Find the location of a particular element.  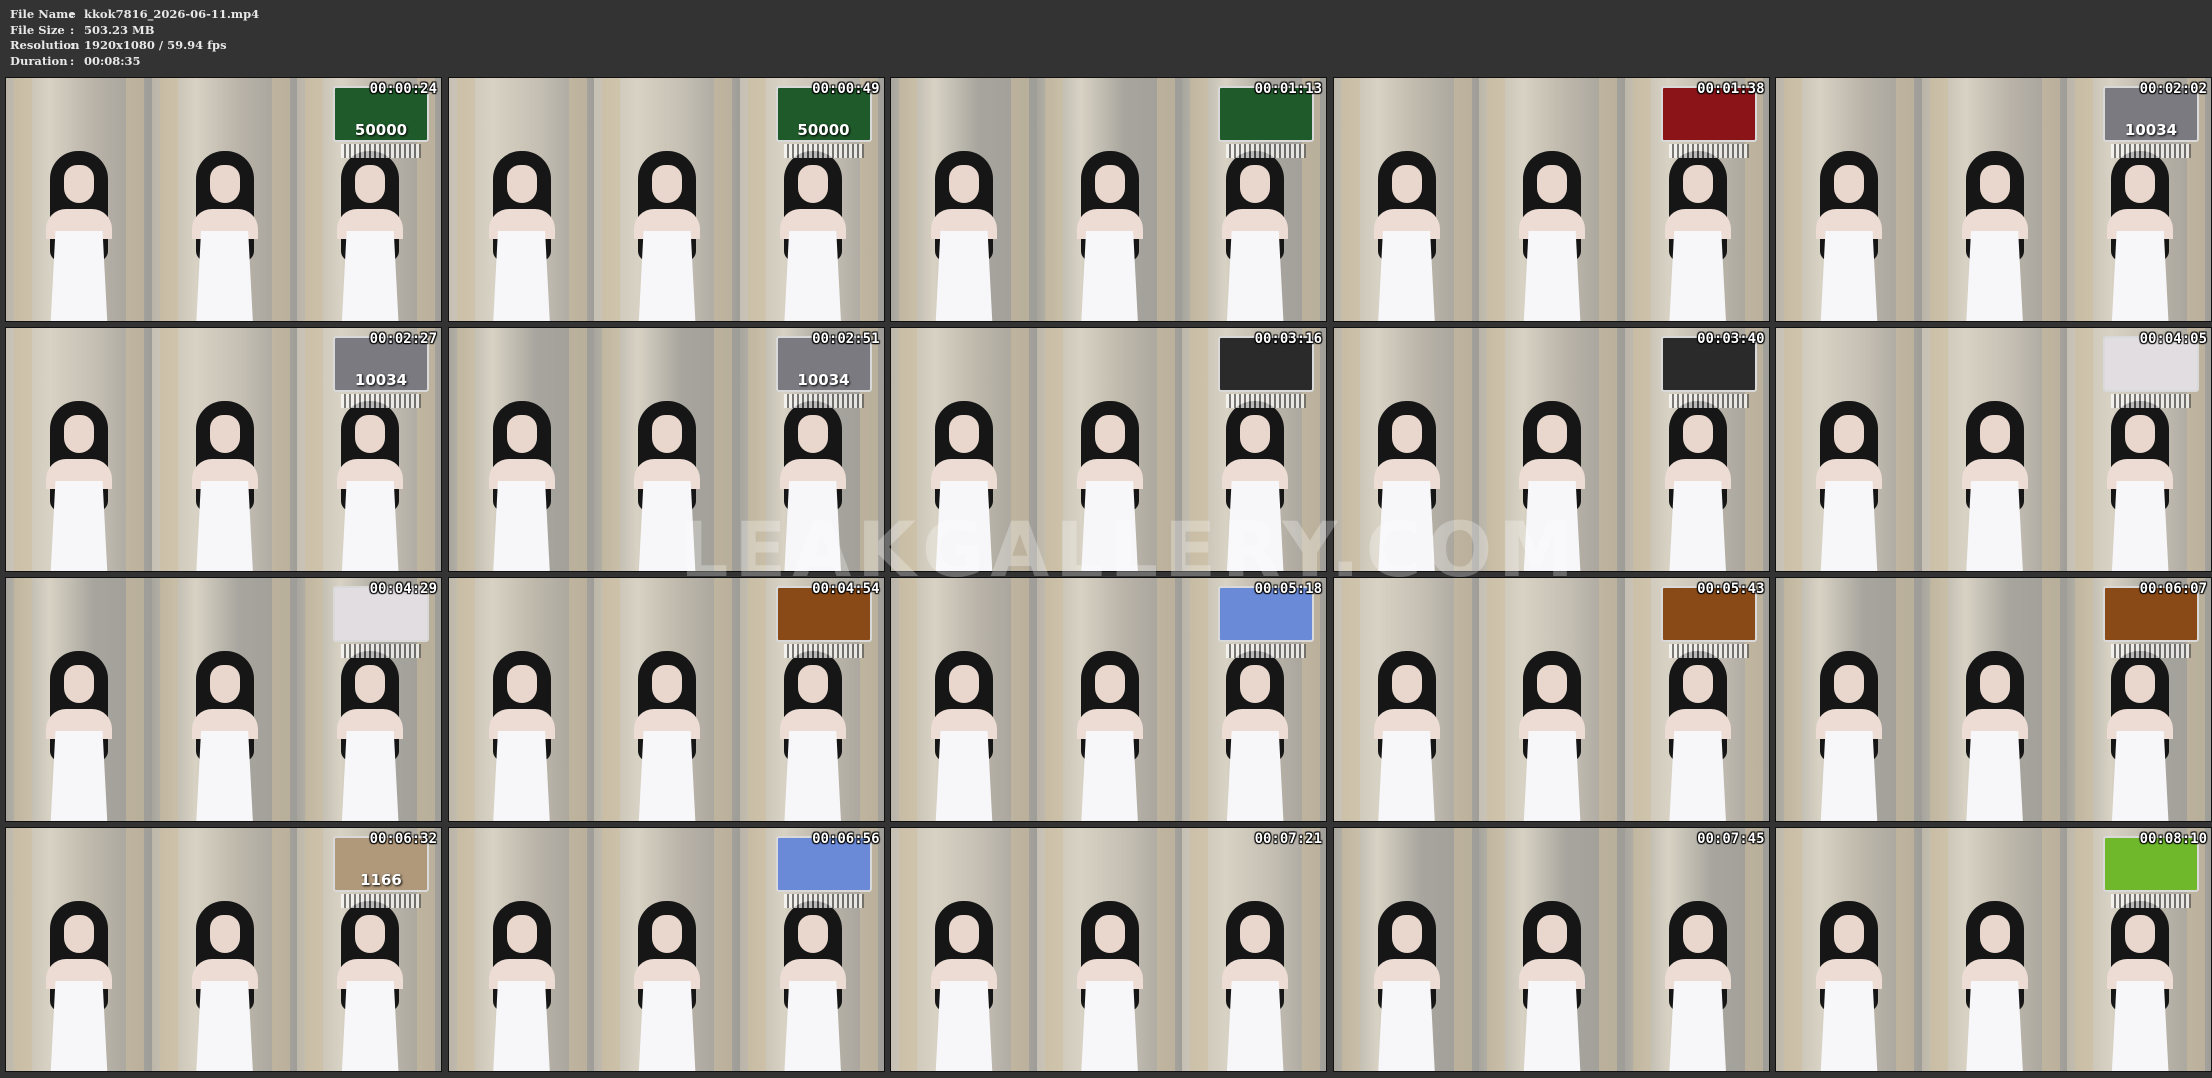

video-thumbnail: 50000 00:00:49 is located at coordinates (666, 199).